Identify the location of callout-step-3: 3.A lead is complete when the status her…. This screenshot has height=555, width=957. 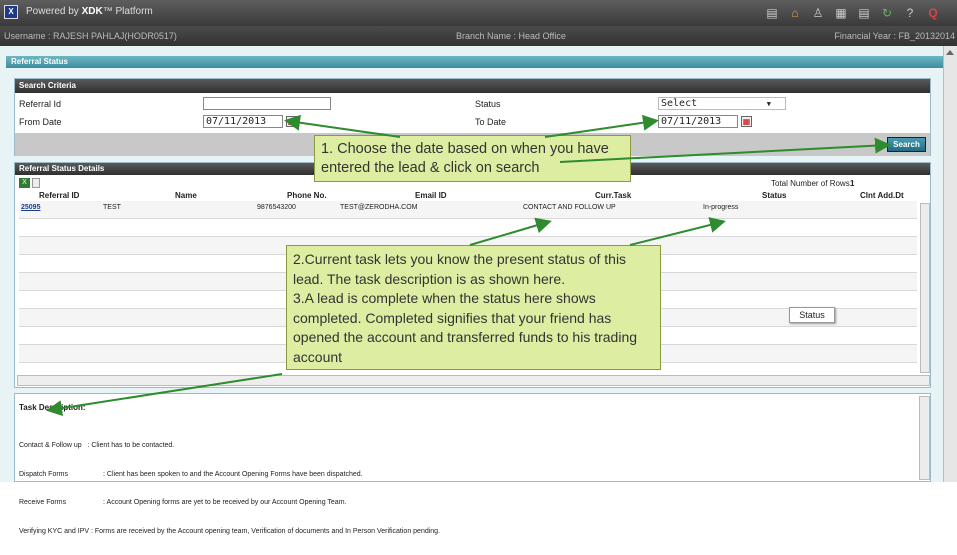
(465, 327).